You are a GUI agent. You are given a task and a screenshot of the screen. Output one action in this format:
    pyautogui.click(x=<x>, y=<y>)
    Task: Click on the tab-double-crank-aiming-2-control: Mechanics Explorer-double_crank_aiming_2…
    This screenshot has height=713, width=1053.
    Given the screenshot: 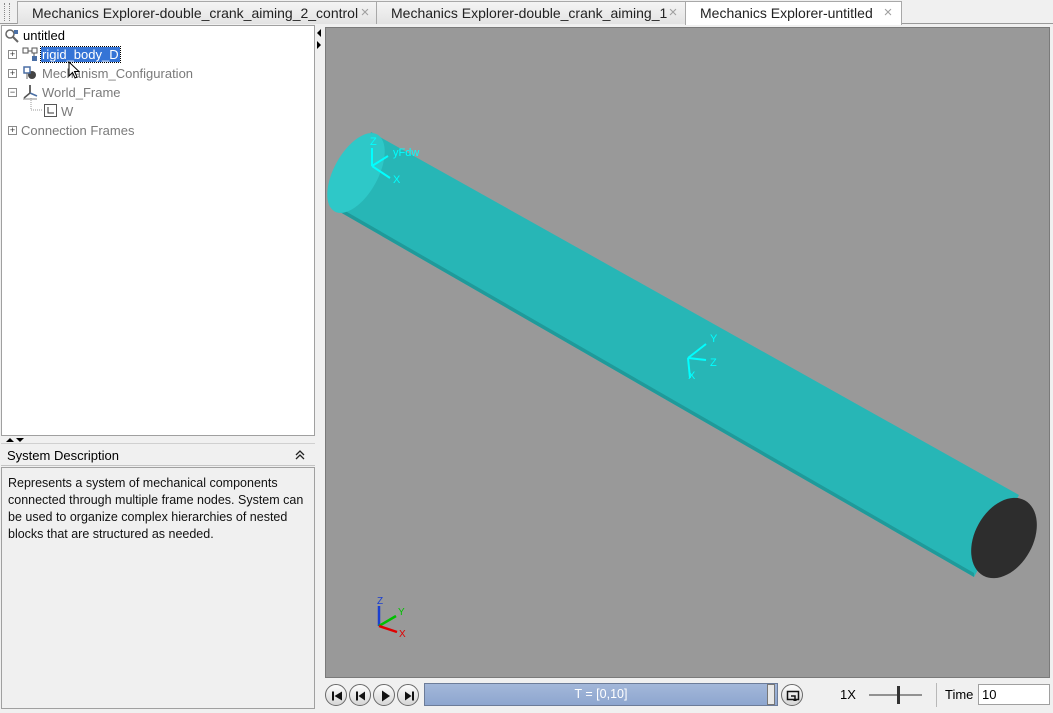 What is the action you would take?
    pyautogui.click(x=198, y=12)
    